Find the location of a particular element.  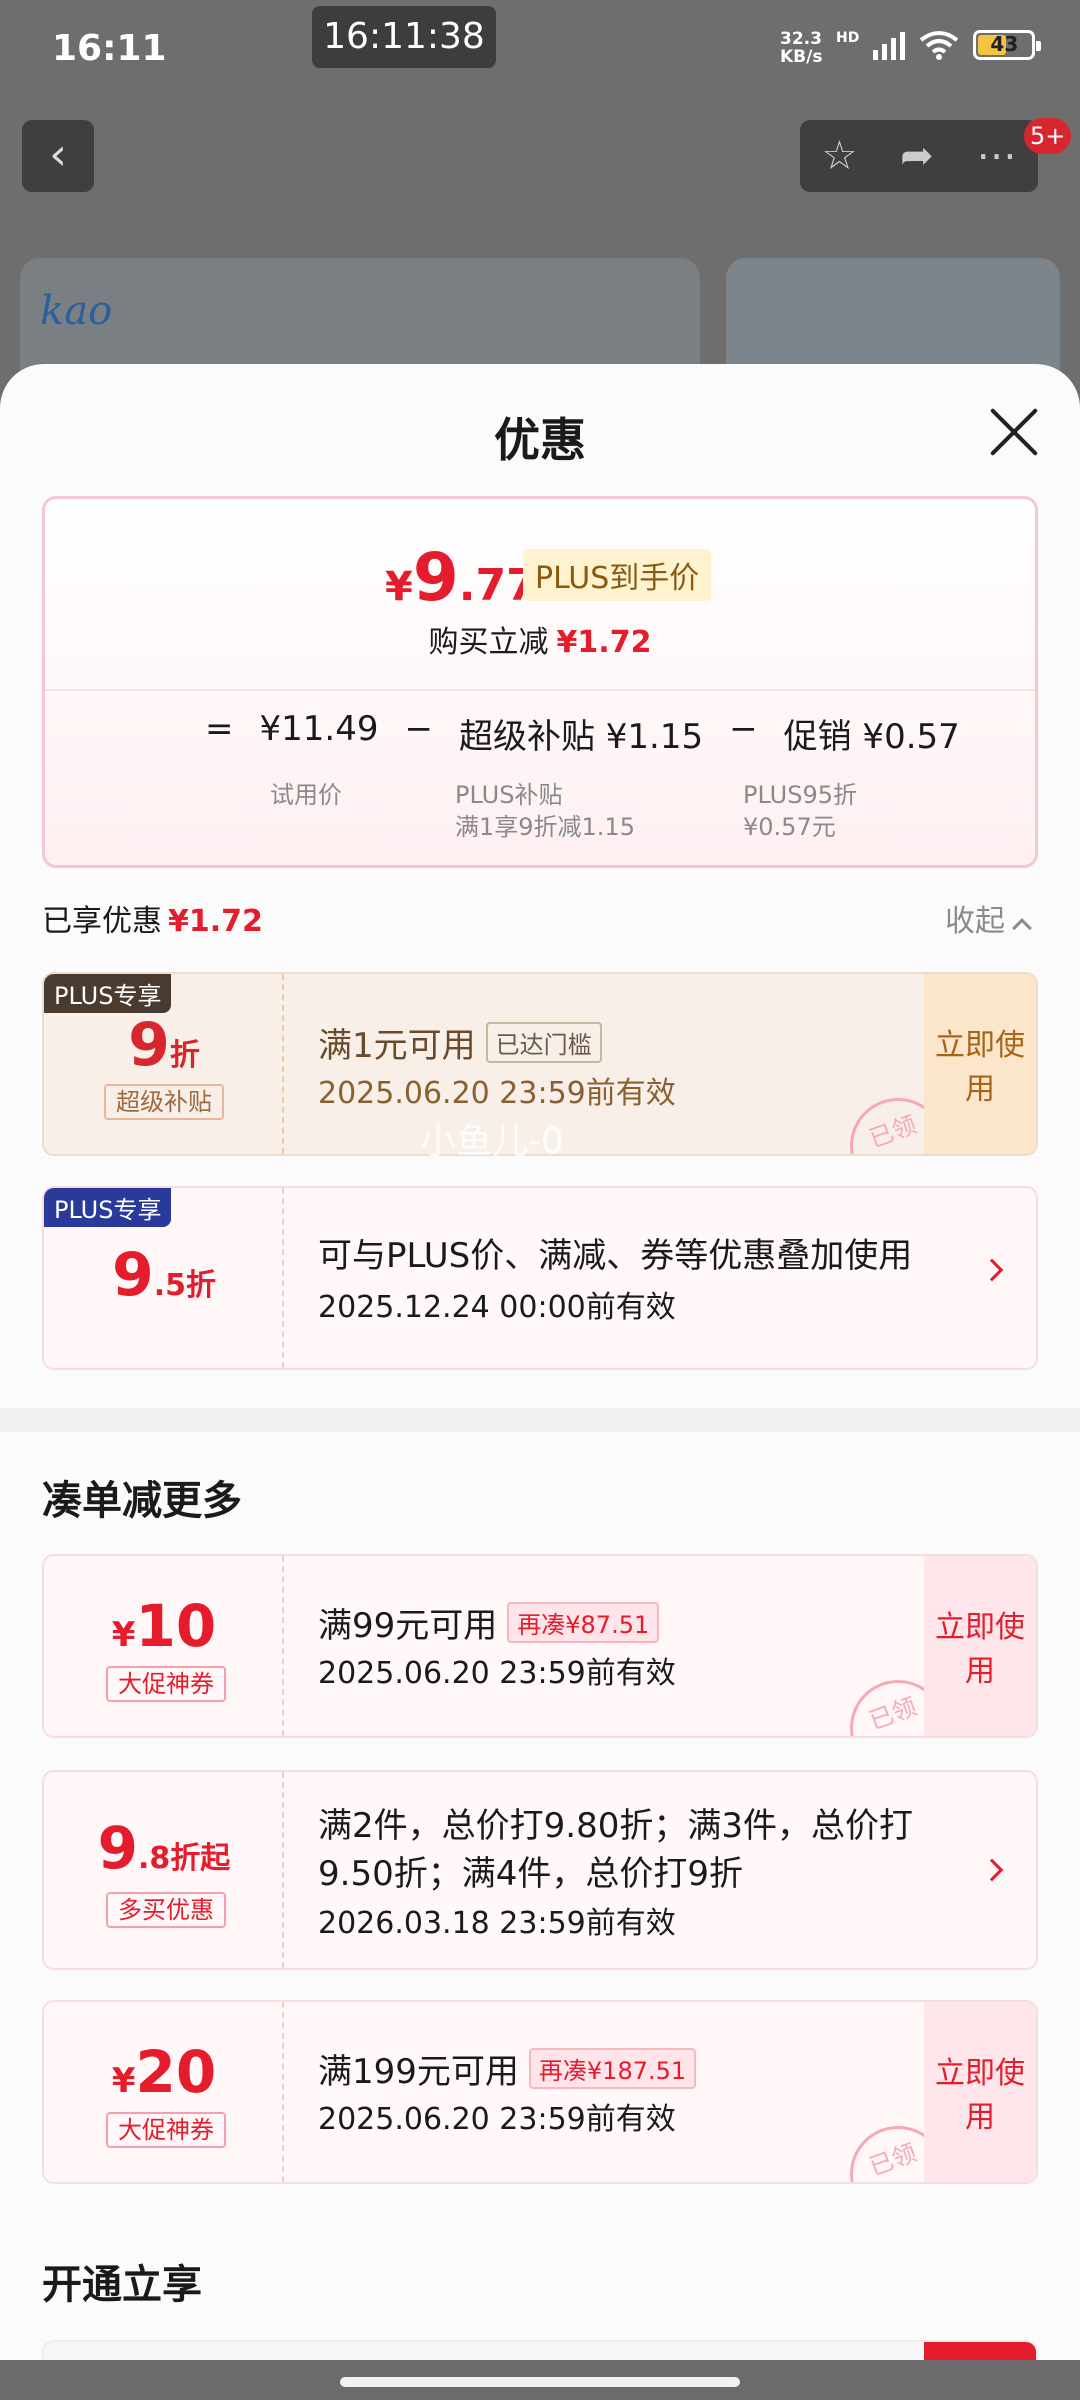

action-pill: ☆ ➦ ⋯ is located at coordinates (919, 156).